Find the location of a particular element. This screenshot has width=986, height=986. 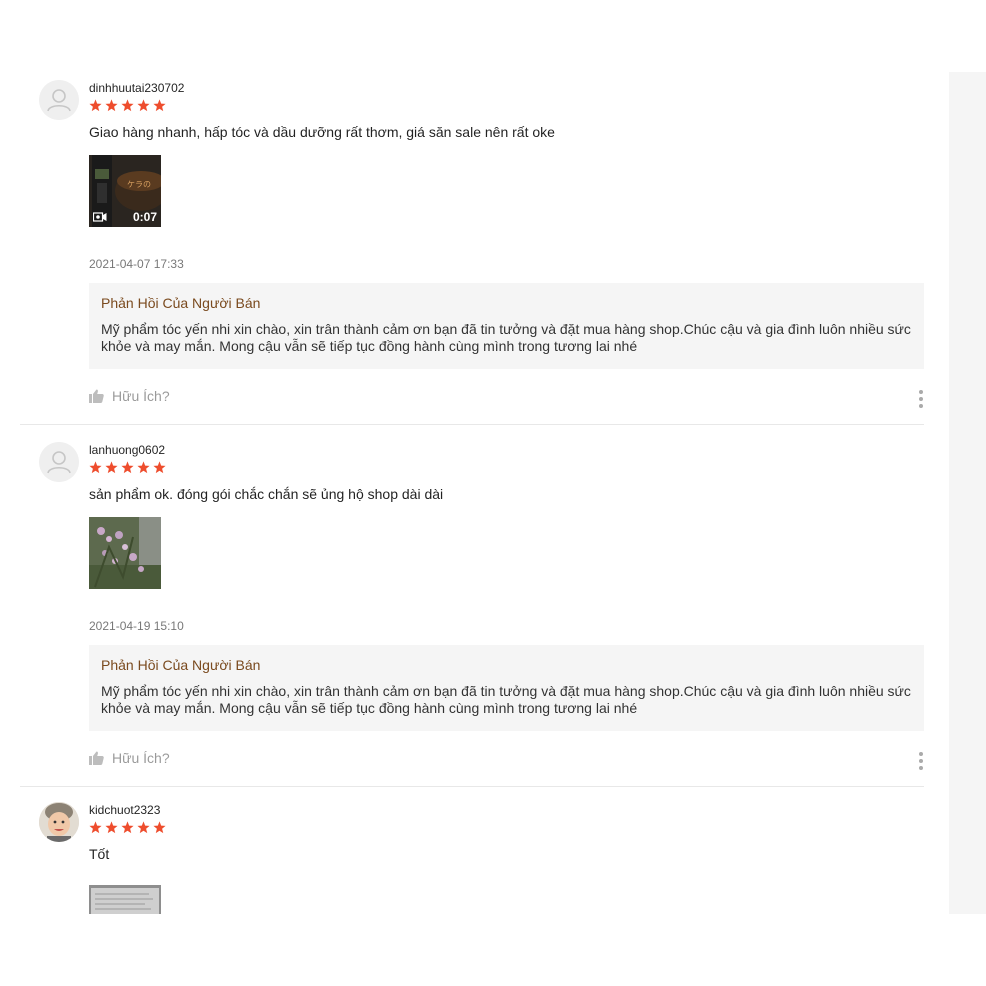

child-avatar-photo is located at coordinates (59, 822).